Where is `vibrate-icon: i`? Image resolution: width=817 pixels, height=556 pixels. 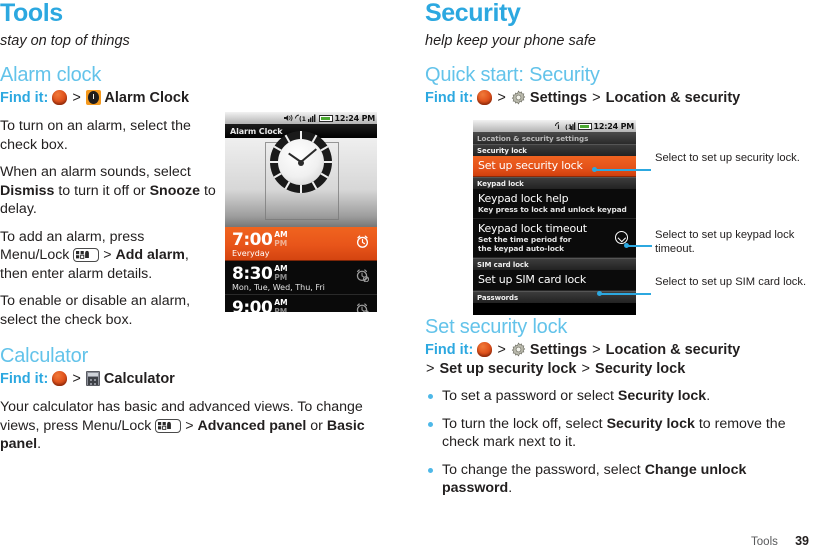
vibrate-icon: i is located at coordinates (556, 126).